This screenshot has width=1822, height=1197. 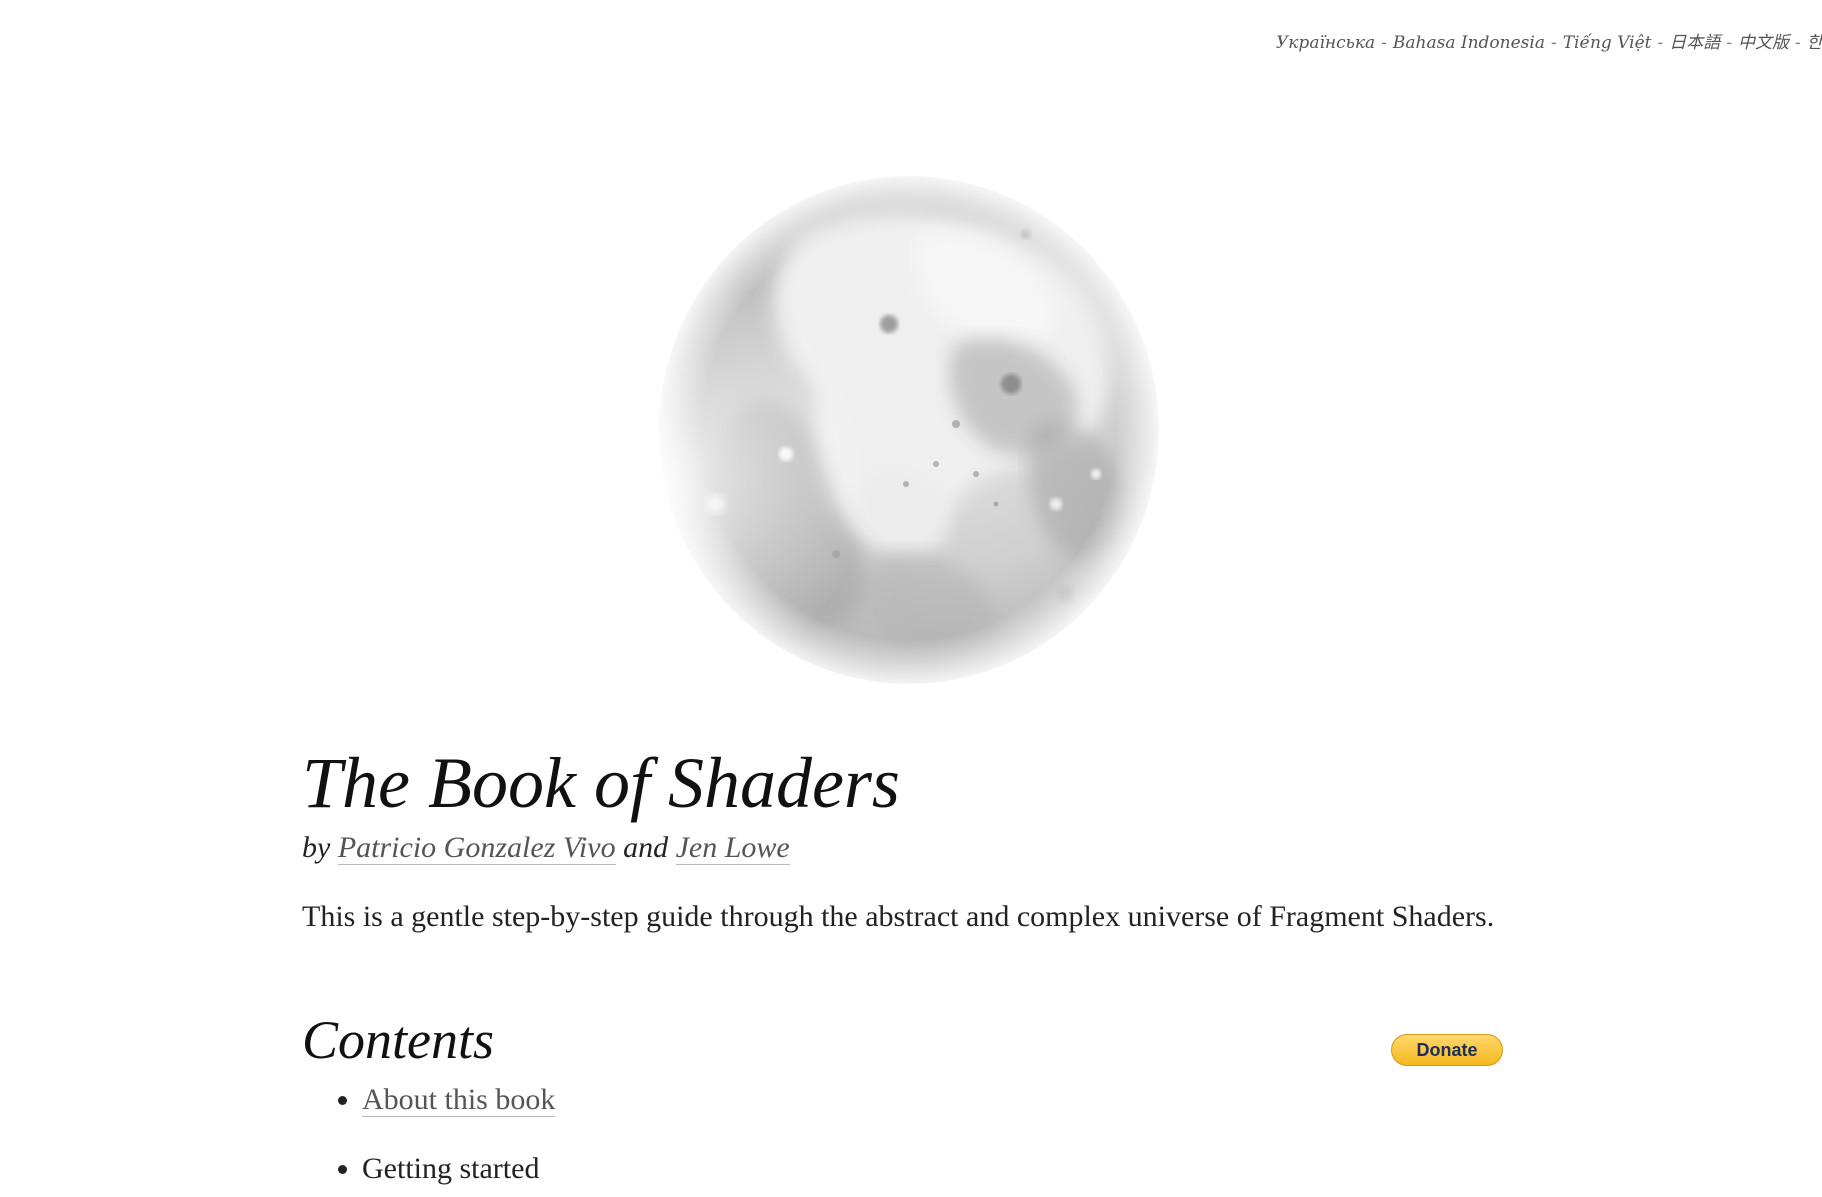 I want to click on byline-and: and, so click(x=646, y=847).